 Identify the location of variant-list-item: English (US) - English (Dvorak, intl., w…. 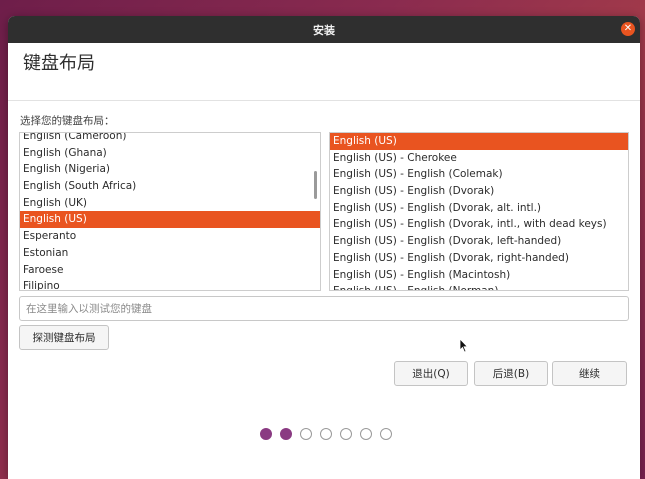
(479, 224).